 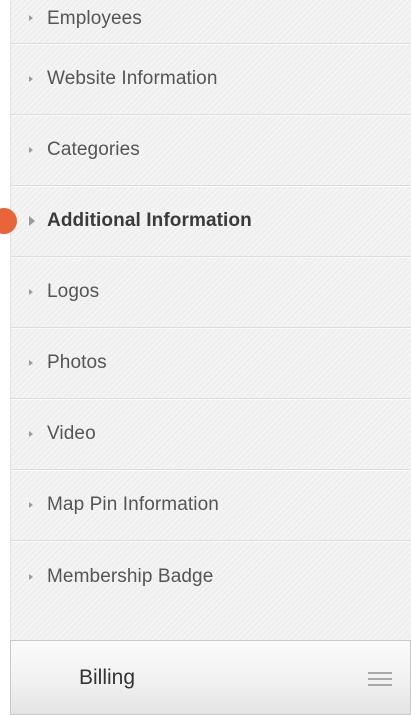 What do you see at coordinates (130, 576) in the screenshot?
I see `nav-item-label: Membership Badge` at bounding box center [130, 576].